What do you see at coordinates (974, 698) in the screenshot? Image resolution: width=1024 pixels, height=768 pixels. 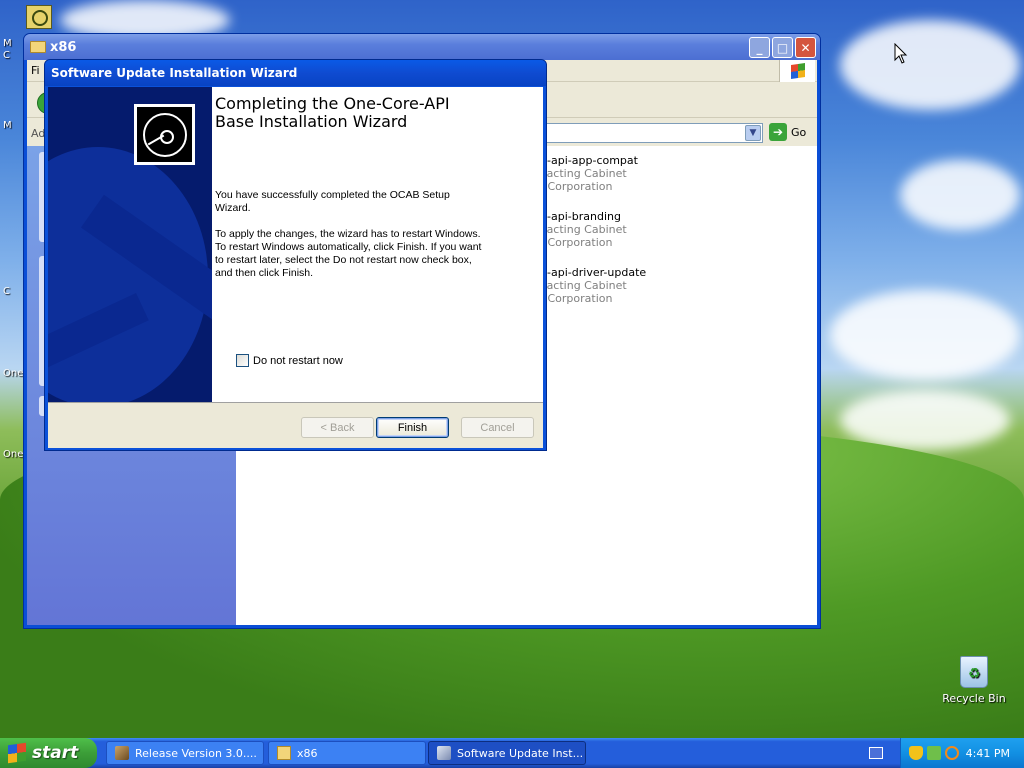 I see `recycle-bin-label: Recycle Bin` at bounding box center [974, 698].